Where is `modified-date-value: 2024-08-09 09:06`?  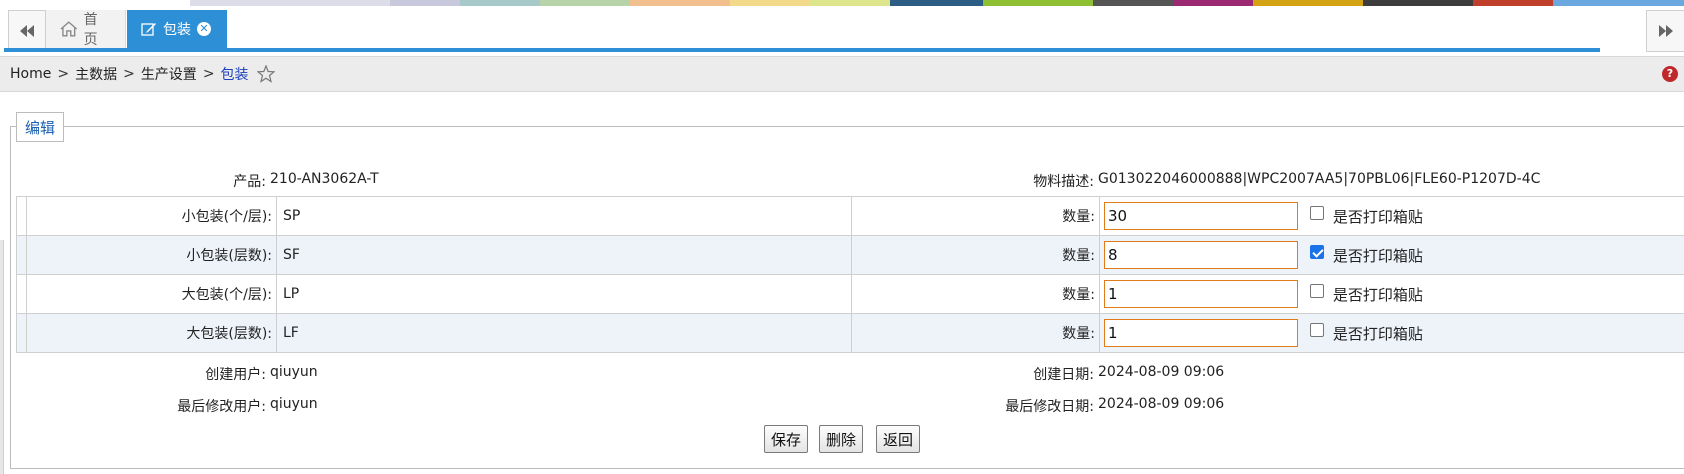
modified-date-value: 2024-08-09 09:06 is located at coordinates (1161, 404).